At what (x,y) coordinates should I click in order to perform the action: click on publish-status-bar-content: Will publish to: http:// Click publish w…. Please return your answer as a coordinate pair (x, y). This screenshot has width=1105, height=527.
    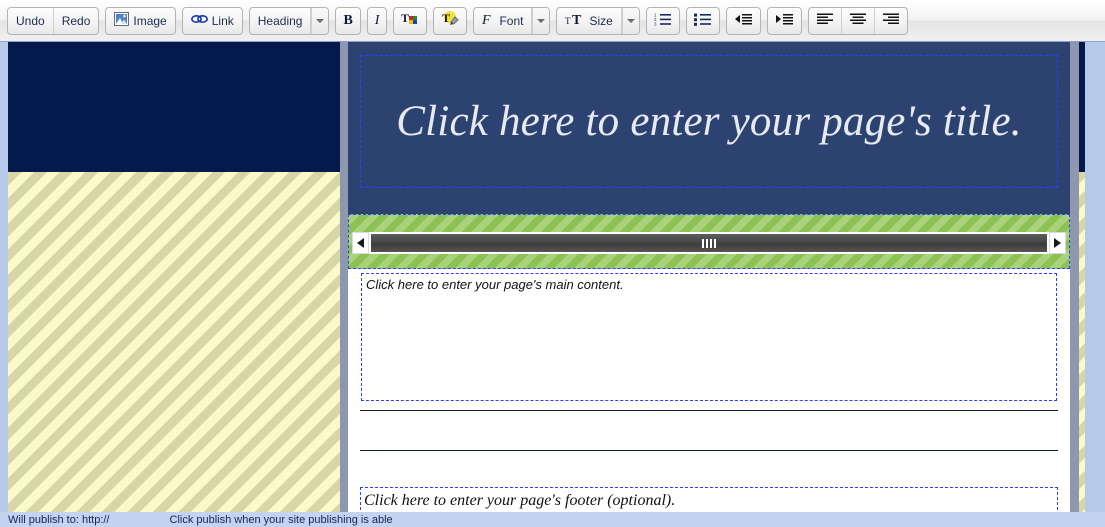
    Looking at the image, I should click on (550, 520).